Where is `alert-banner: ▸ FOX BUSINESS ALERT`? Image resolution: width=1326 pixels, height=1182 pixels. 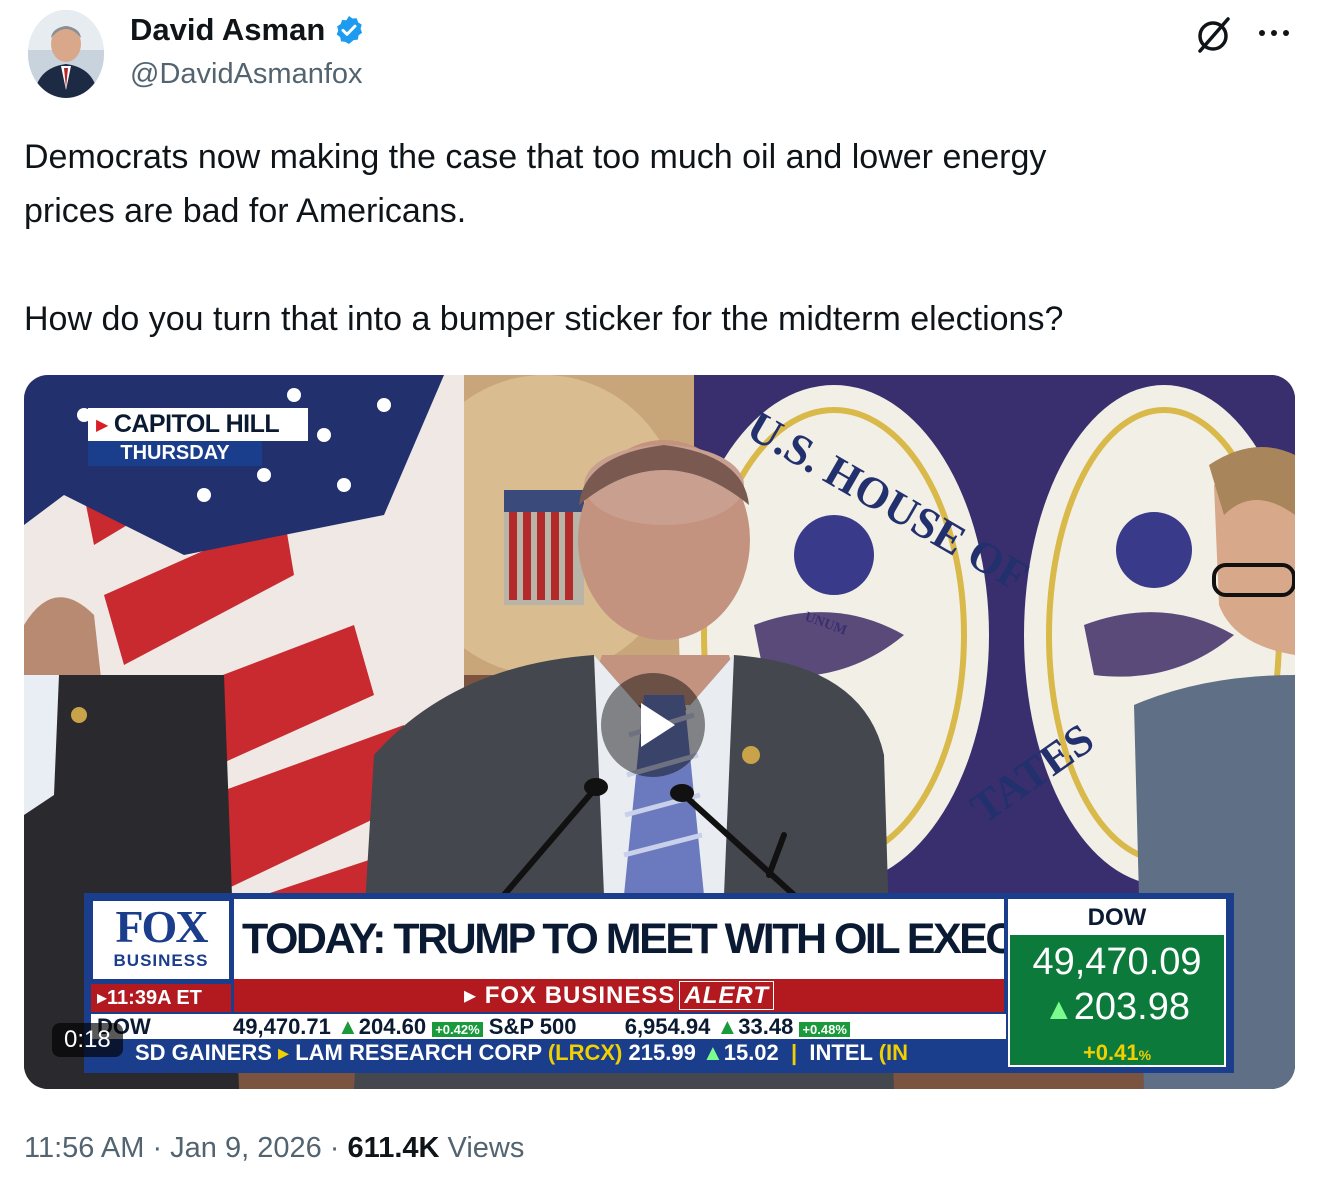
alert-banner: ▸ FOX BUSINESS ALERT is located at coordinates (619, 995).